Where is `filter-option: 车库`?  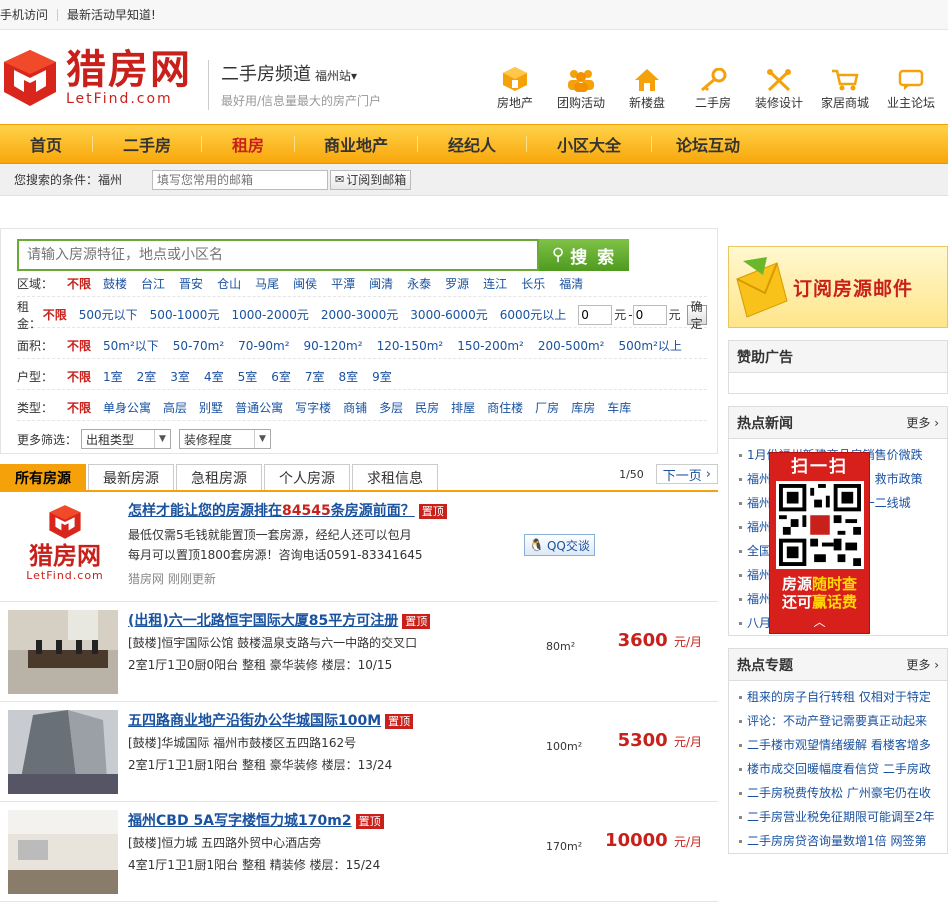
filter-option: 车库 is located at coordinates (619, 407).